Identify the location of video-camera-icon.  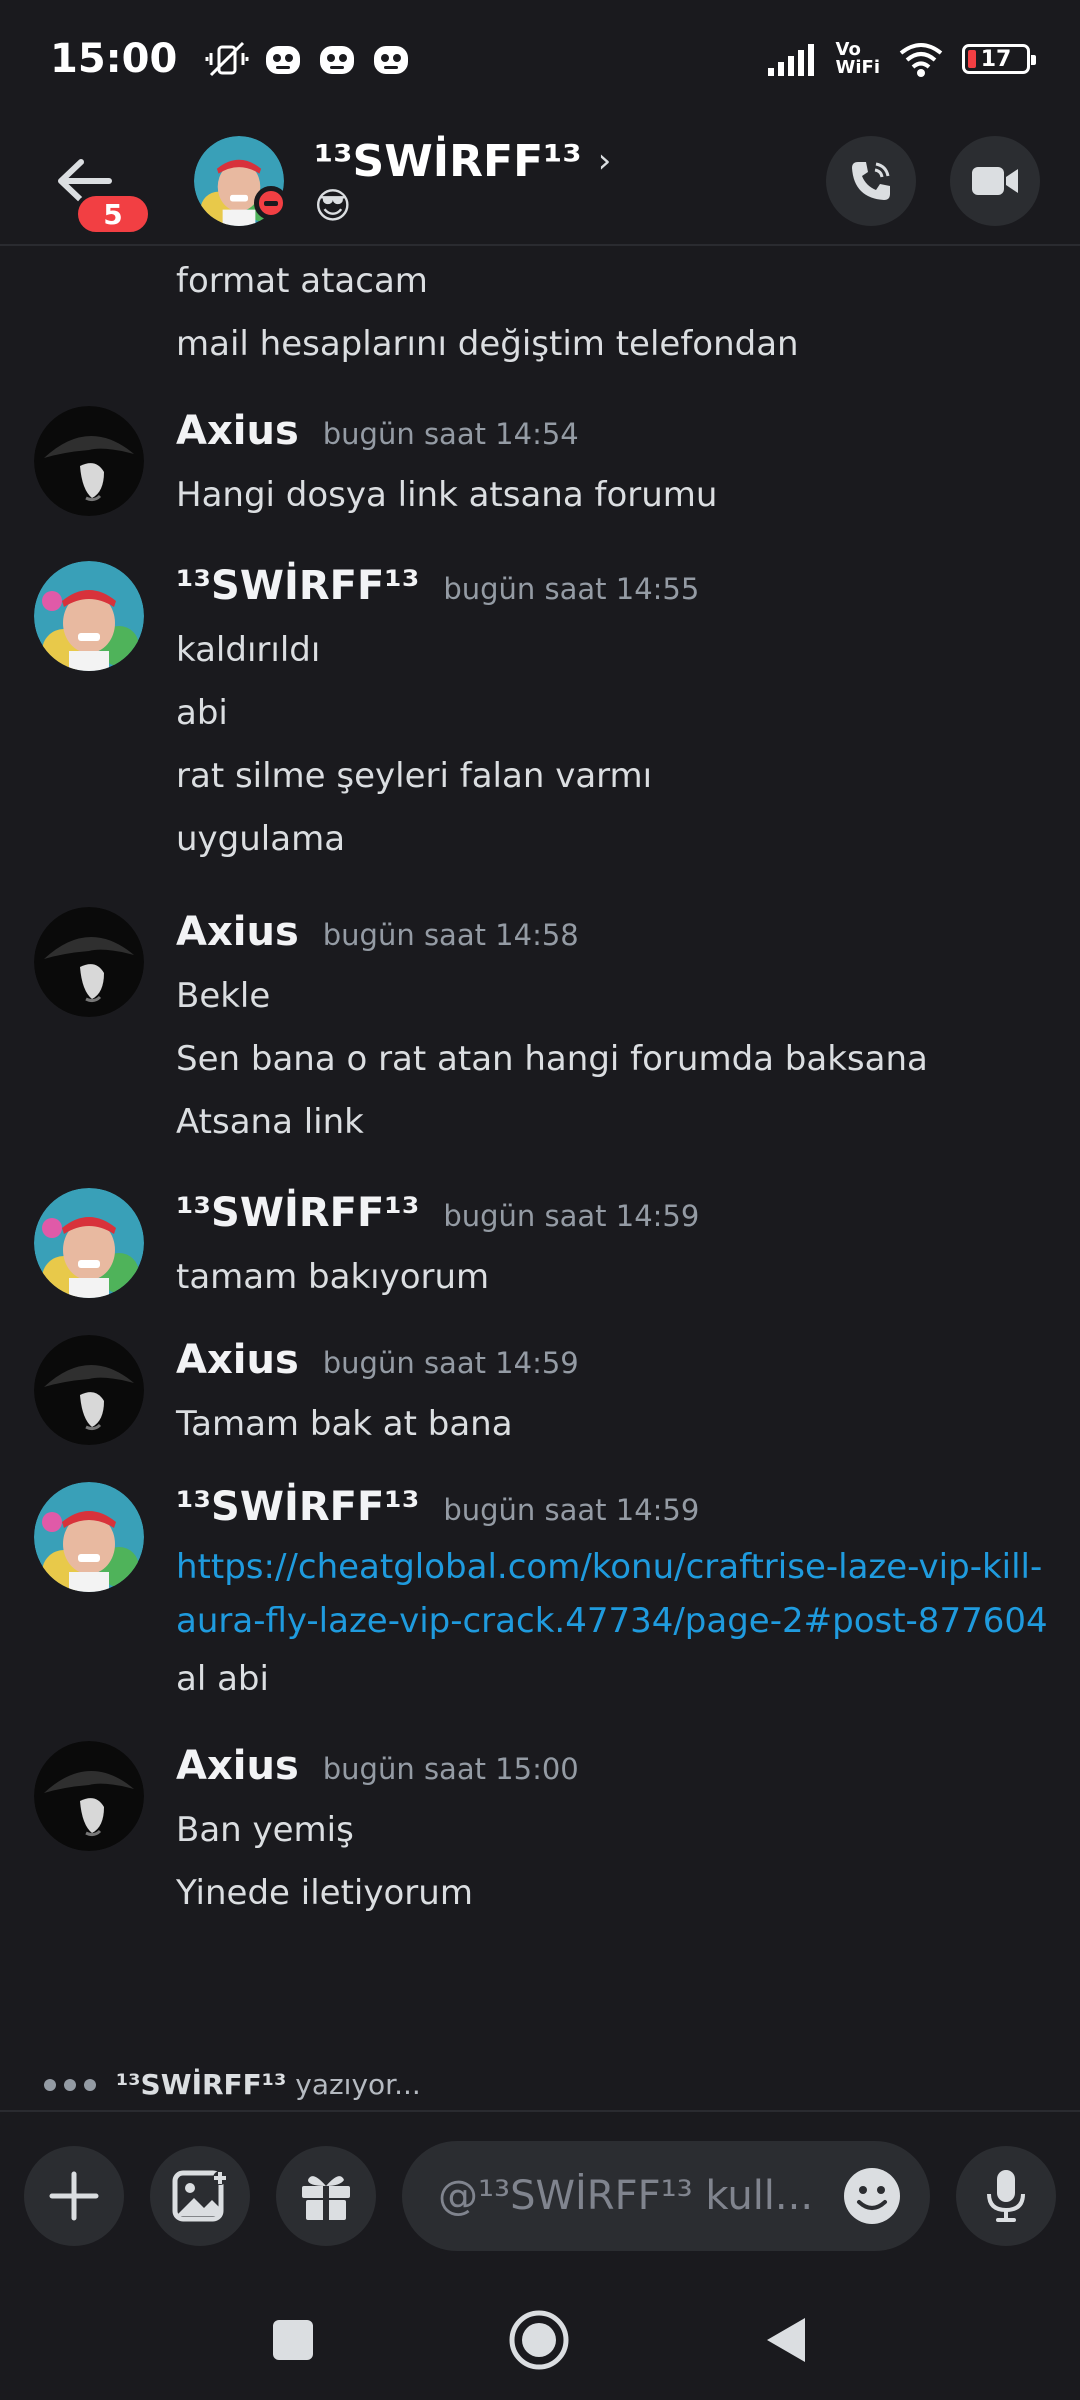
(995, 181).